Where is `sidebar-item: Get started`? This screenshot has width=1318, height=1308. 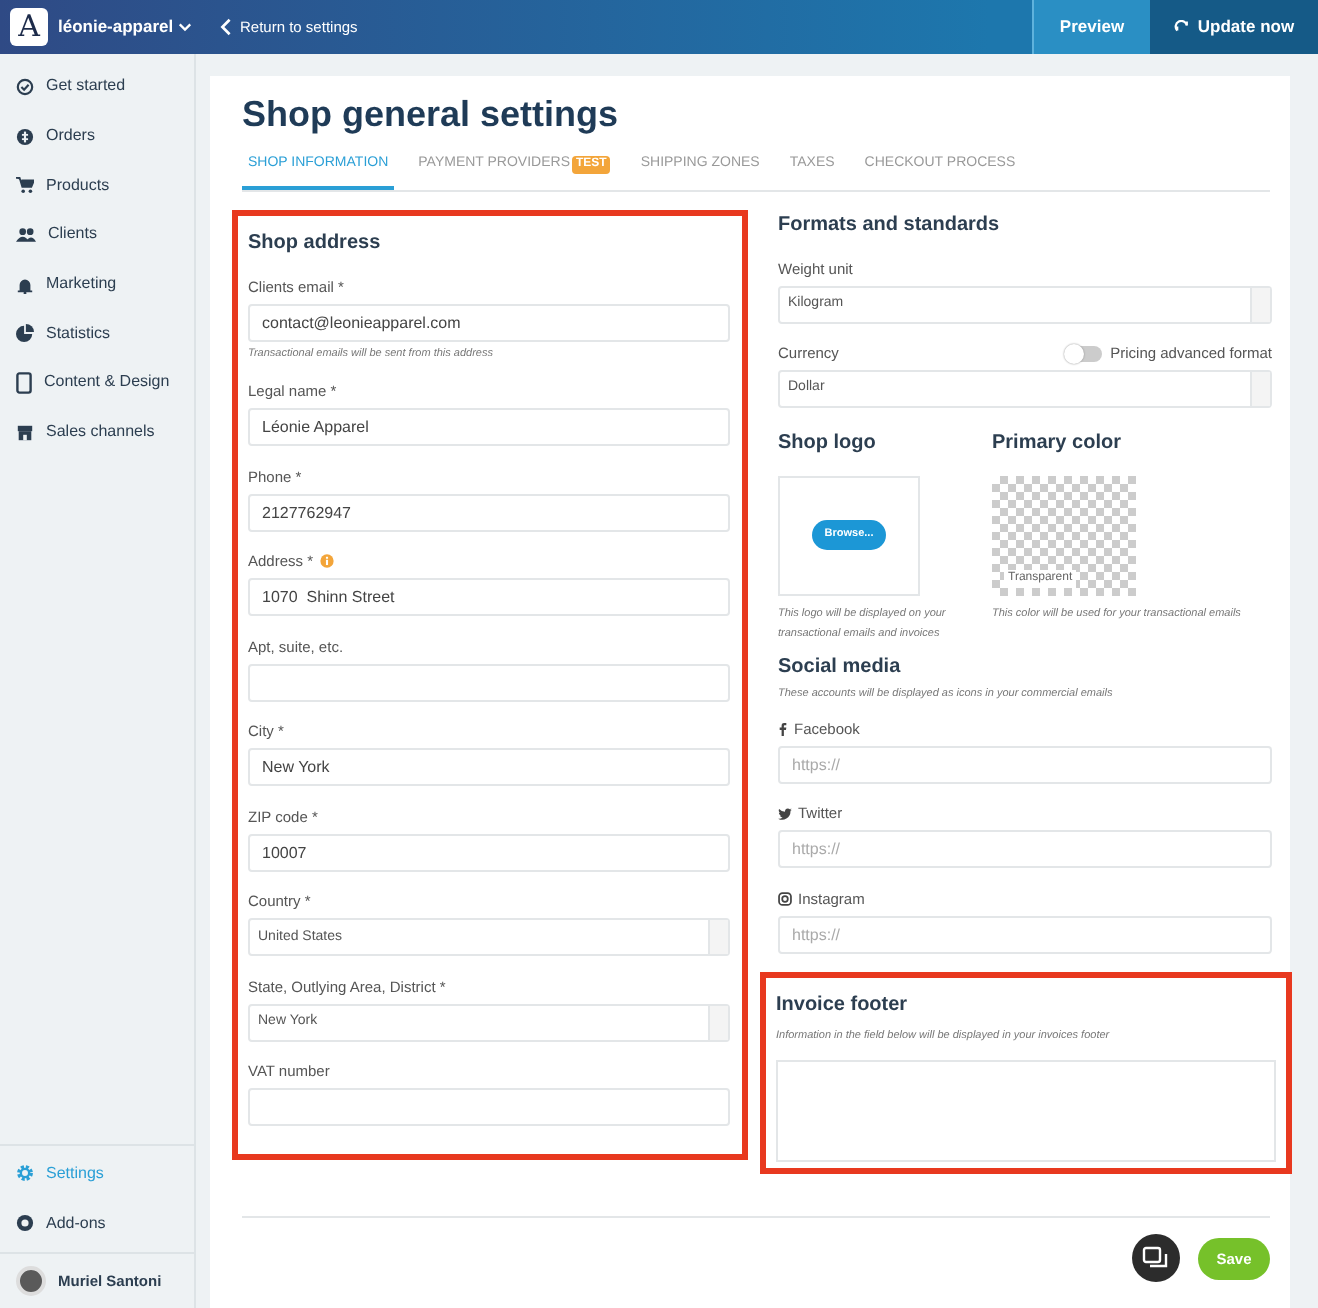 sidebar-item: Get started is located at coordinates (97, 87).